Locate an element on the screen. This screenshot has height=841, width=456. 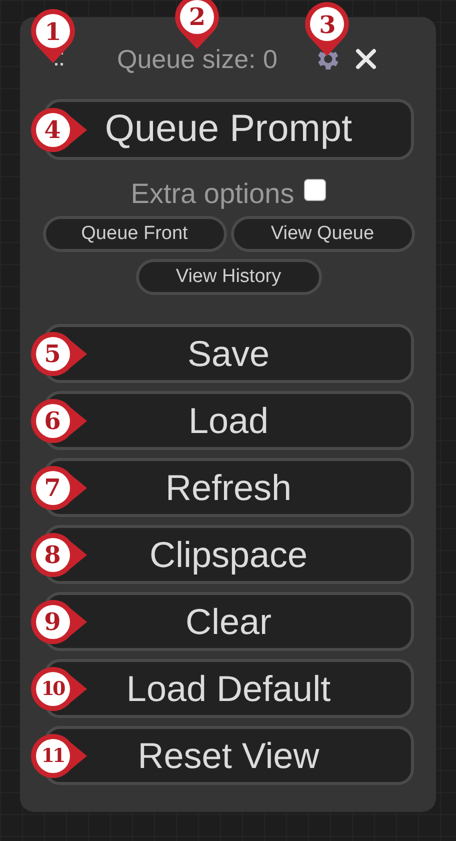
number-marker: 11 is located at coordinates (59, 755).